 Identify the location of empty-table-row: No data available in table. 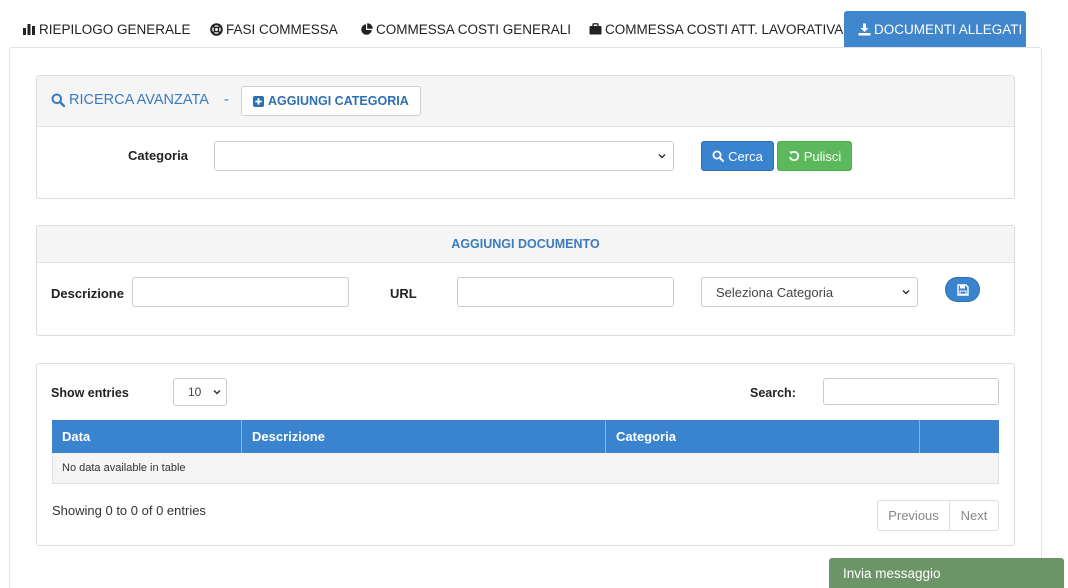
(525, 468).